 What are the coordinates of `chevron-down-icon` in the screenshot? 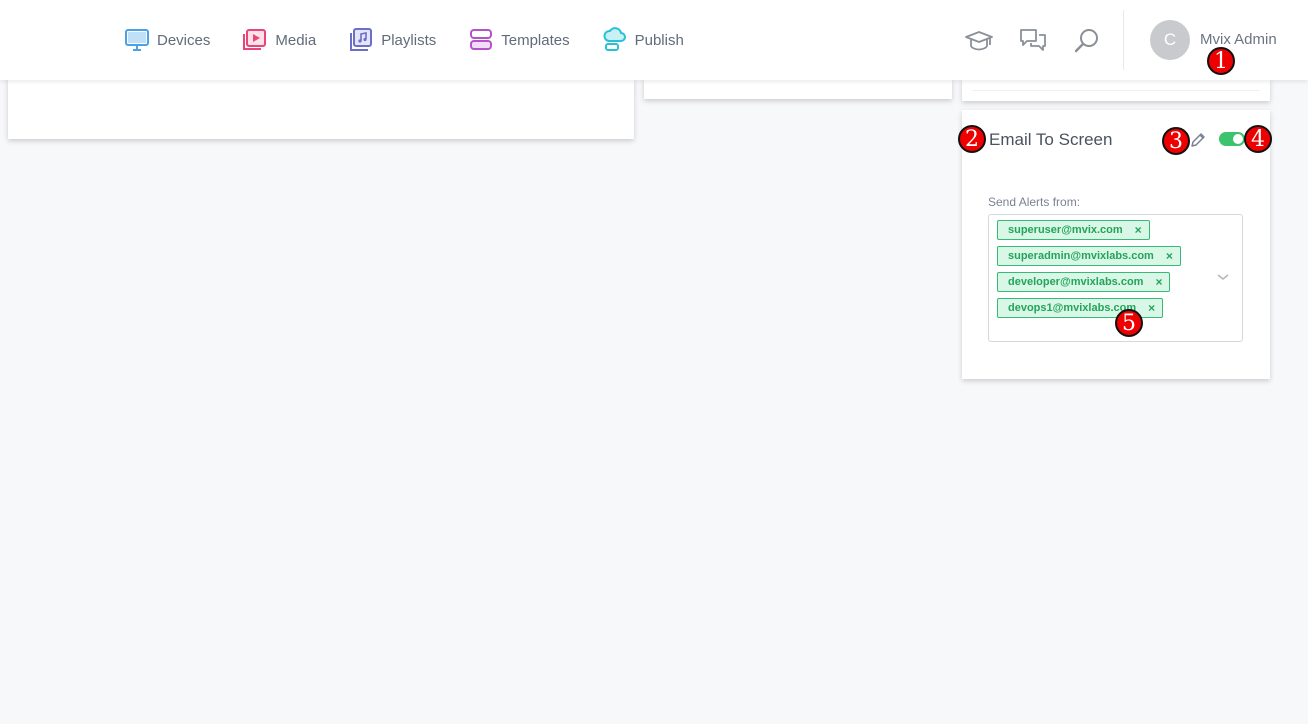 It's located at (1223, 277).